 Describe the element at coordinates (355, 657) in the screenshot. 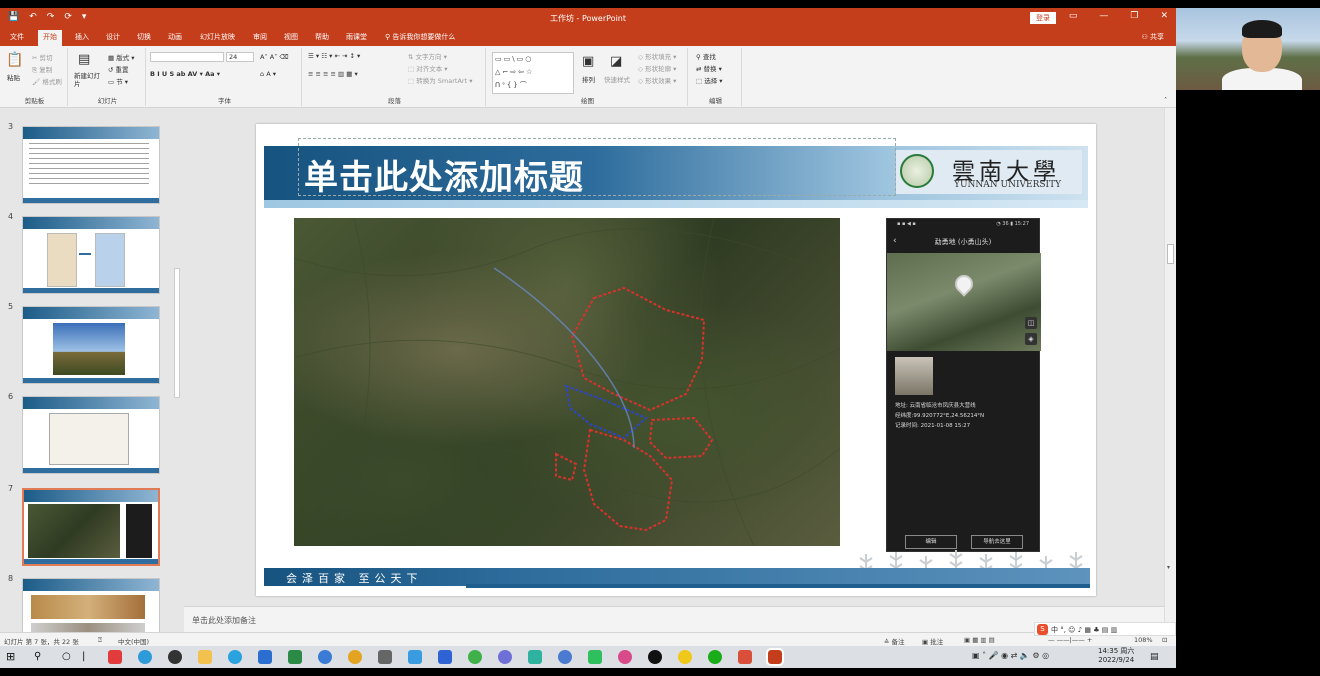

I see `chrome-icon` at that location.